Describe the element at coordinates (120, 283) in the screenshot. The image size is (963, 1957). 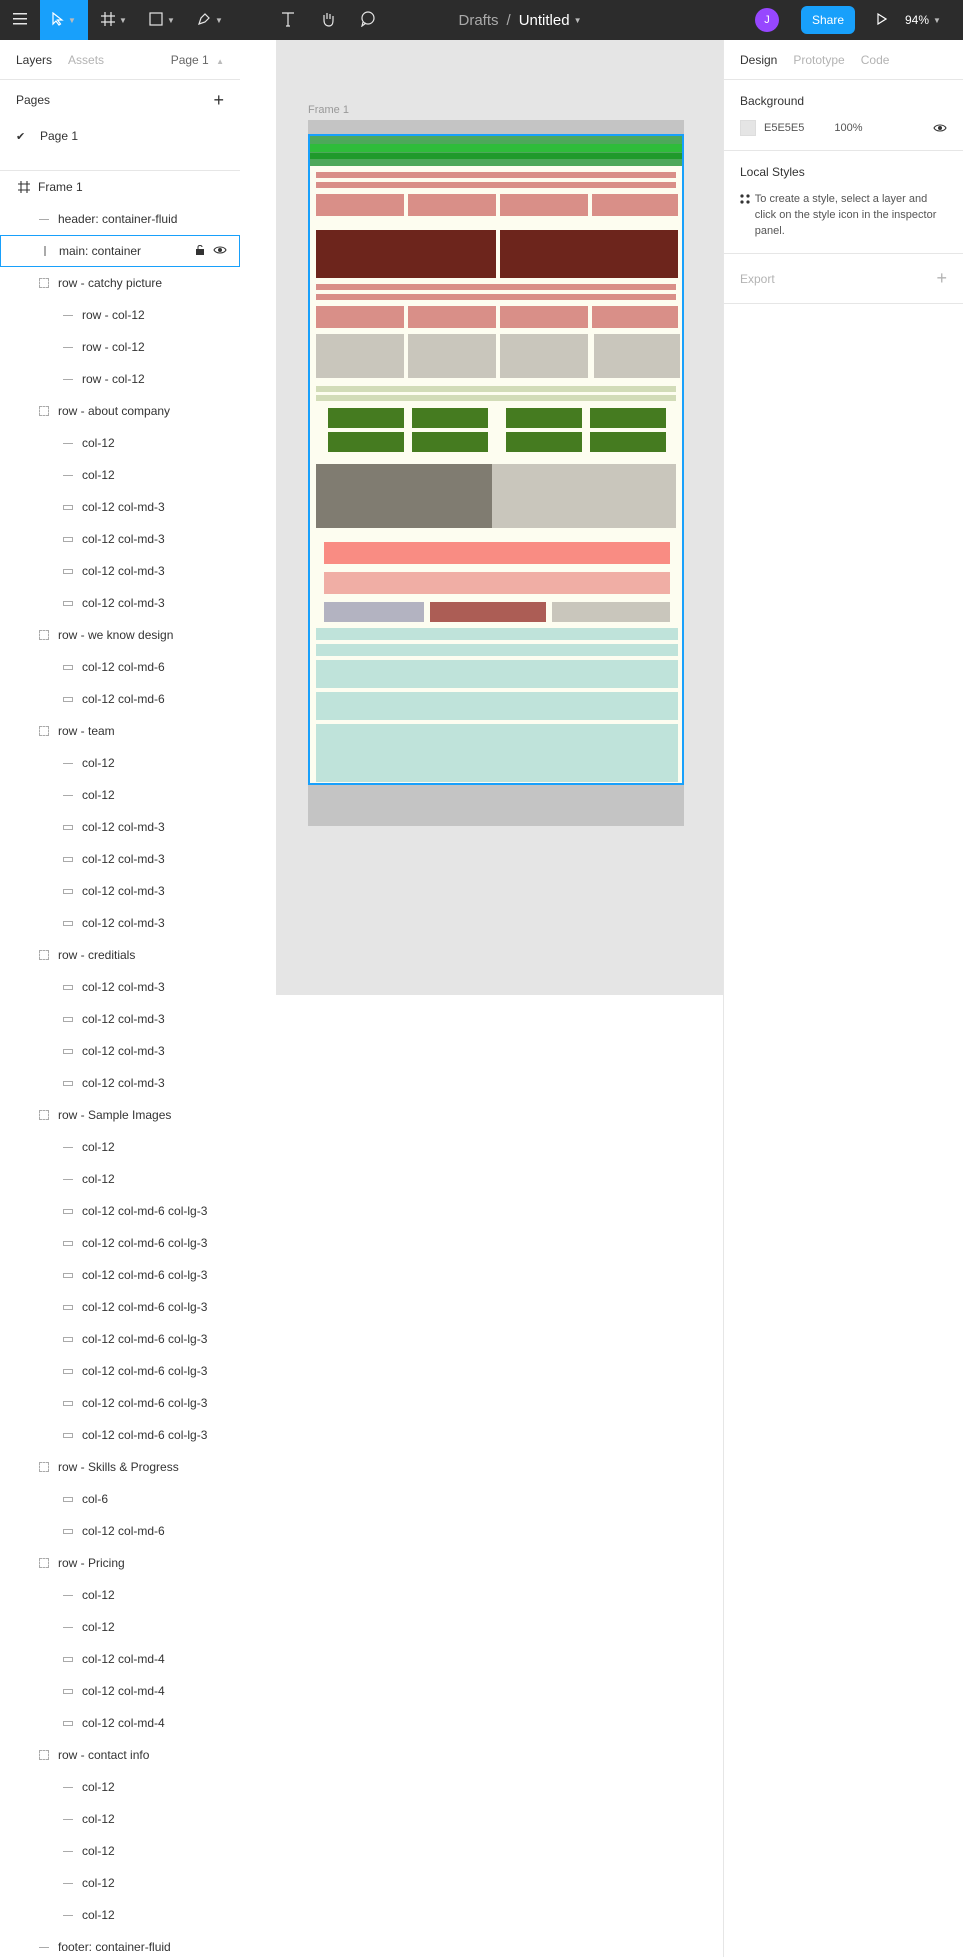
I see `layer-item: row - catchy picture` at that location.